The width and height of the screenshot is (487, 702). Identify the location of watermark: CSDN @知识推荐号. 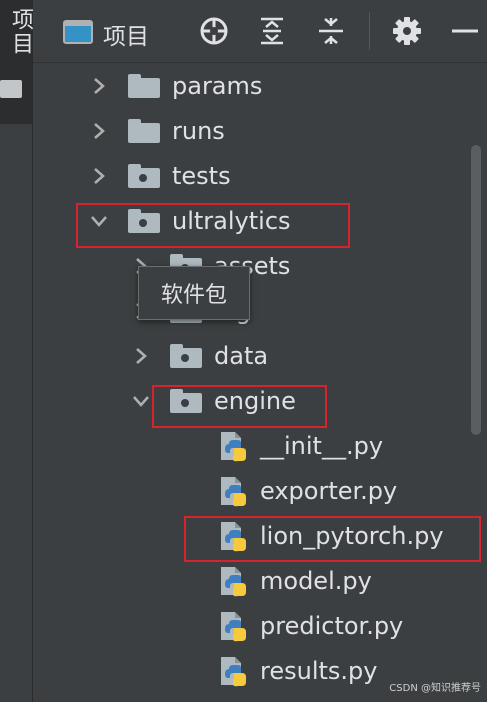
(435, 688).